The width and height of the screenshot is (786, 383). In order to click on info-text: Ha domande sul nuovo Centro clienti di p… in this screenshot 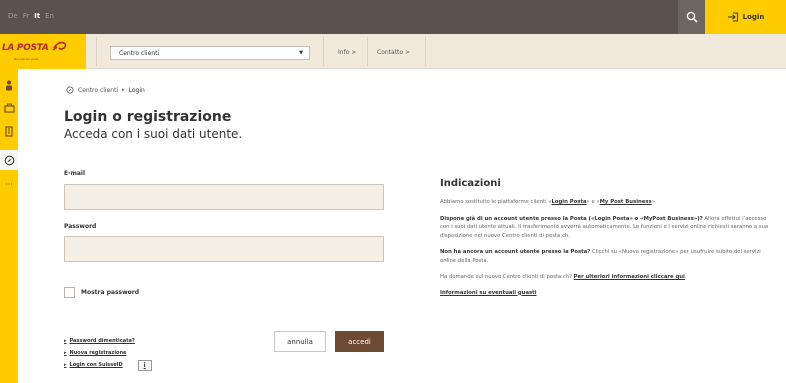, I will do `click(507, 277)`.